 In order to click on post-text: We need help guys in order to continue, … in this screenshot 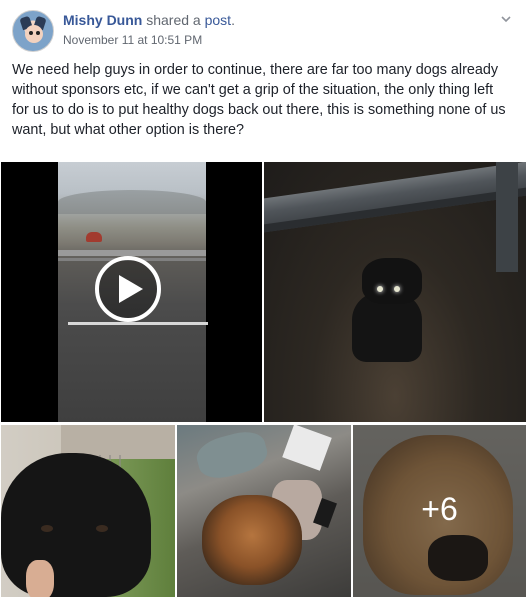, I will do `click(259, 100)`.